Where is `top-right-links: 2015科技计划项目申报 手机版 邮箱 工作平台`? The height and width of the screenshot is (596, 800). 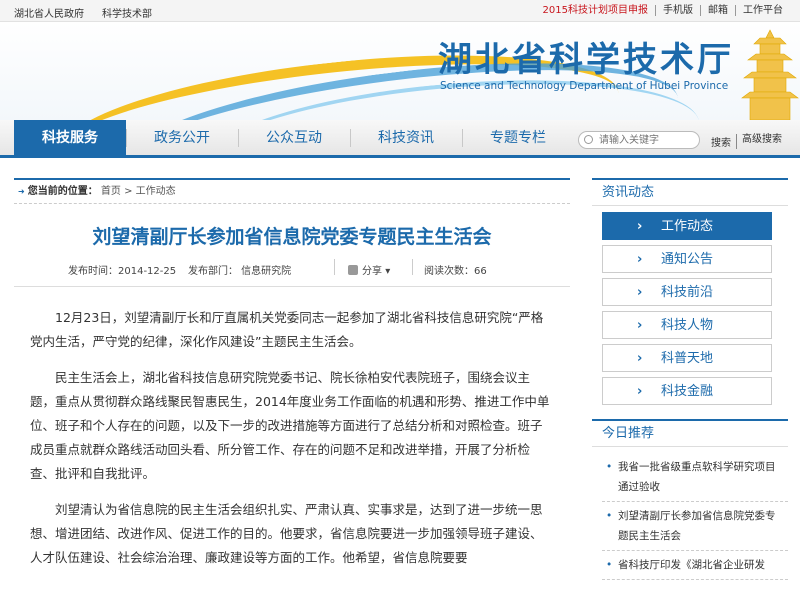 top-right-links: 2015科技计划项目申报 手机版 邮箱 工作平台 is located at coordinates (663, 10).